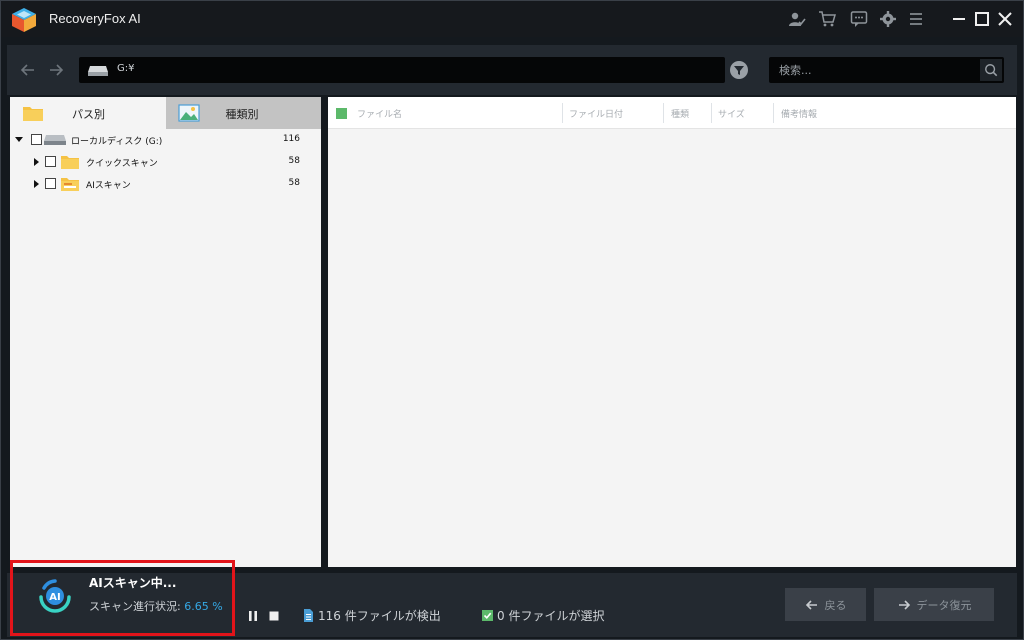 Image resolution: width=1024 pixels, height=640 pixels. Describe the element at coordinates (596, 113) in the screenshot. I see `column-header-date: ファイル日付` at that location.